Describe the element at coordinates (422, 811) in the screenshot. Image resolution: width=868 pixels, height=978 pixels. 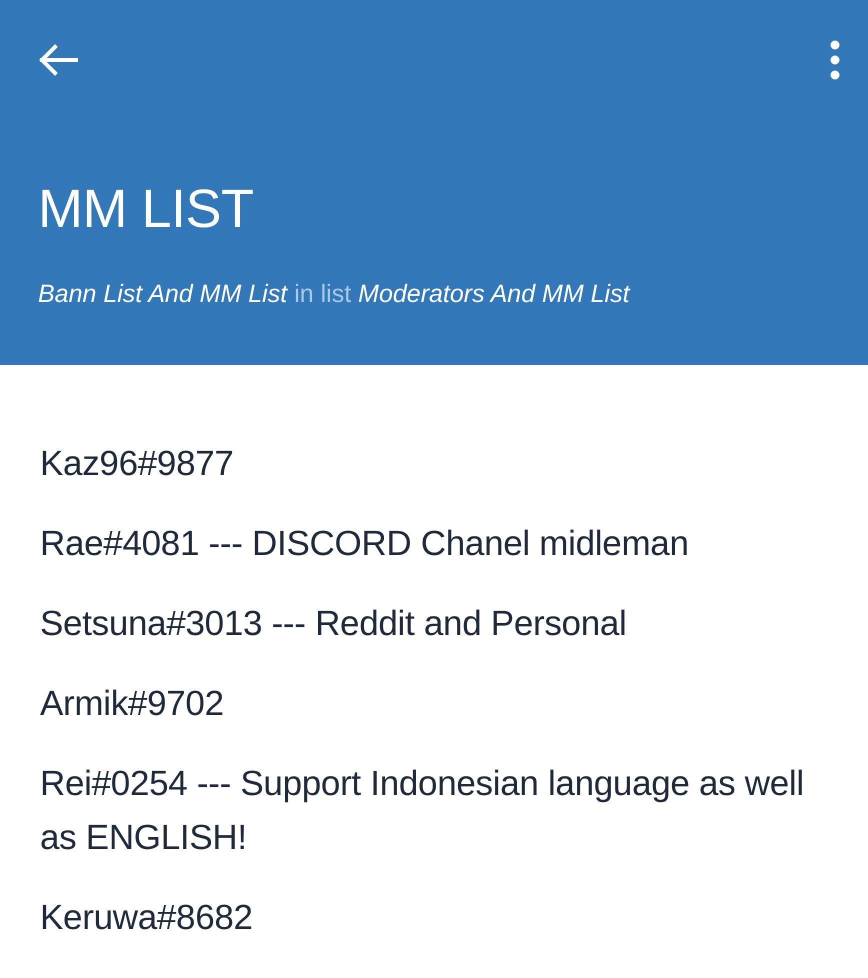
I see `description-line: Rei#0254 --- Support Indonesian language as well as ENGLISH!` at that location.